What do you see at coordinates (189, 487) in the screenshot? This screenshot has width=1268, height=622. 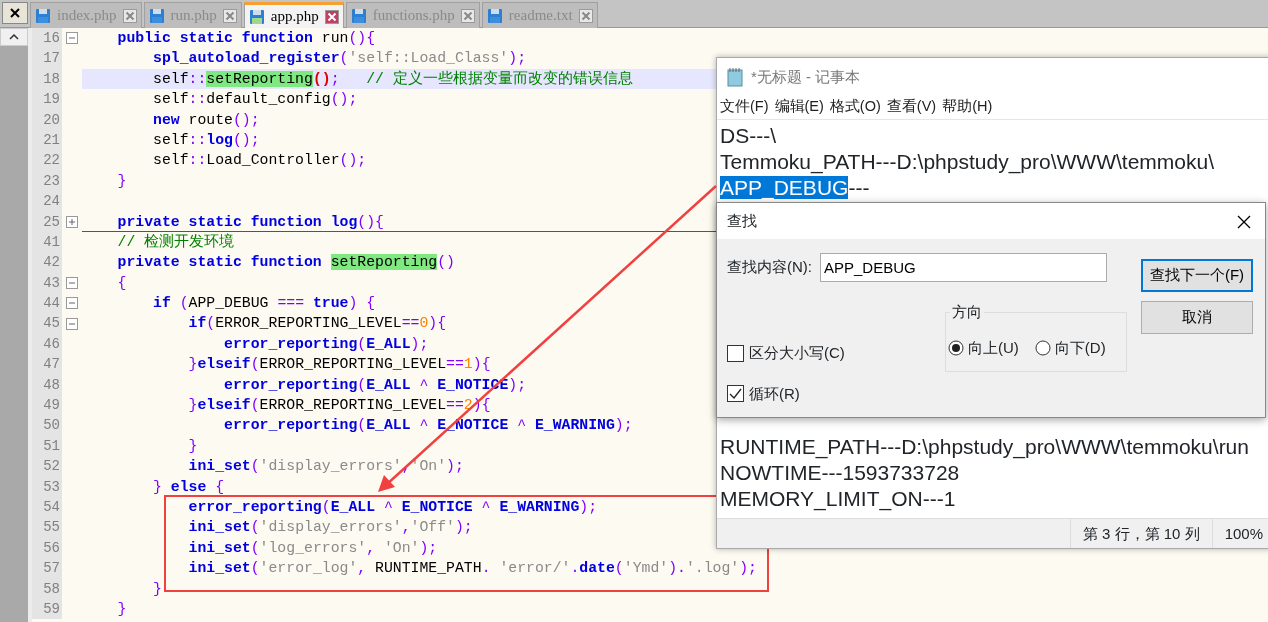 I see `code-line: } else {` at bounding box center [189, 487].